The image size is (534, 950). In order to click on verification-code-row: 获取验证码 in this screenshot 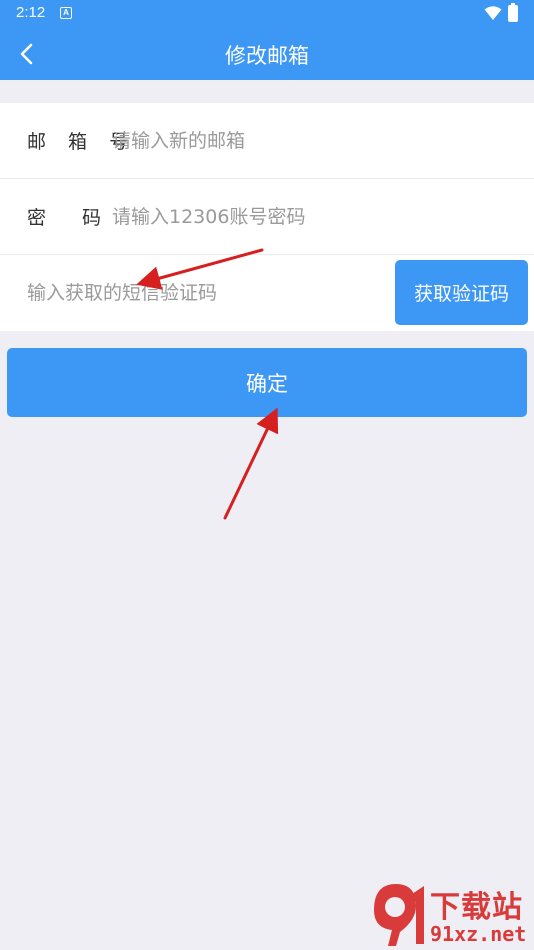, I will do `click(267, 293)`.